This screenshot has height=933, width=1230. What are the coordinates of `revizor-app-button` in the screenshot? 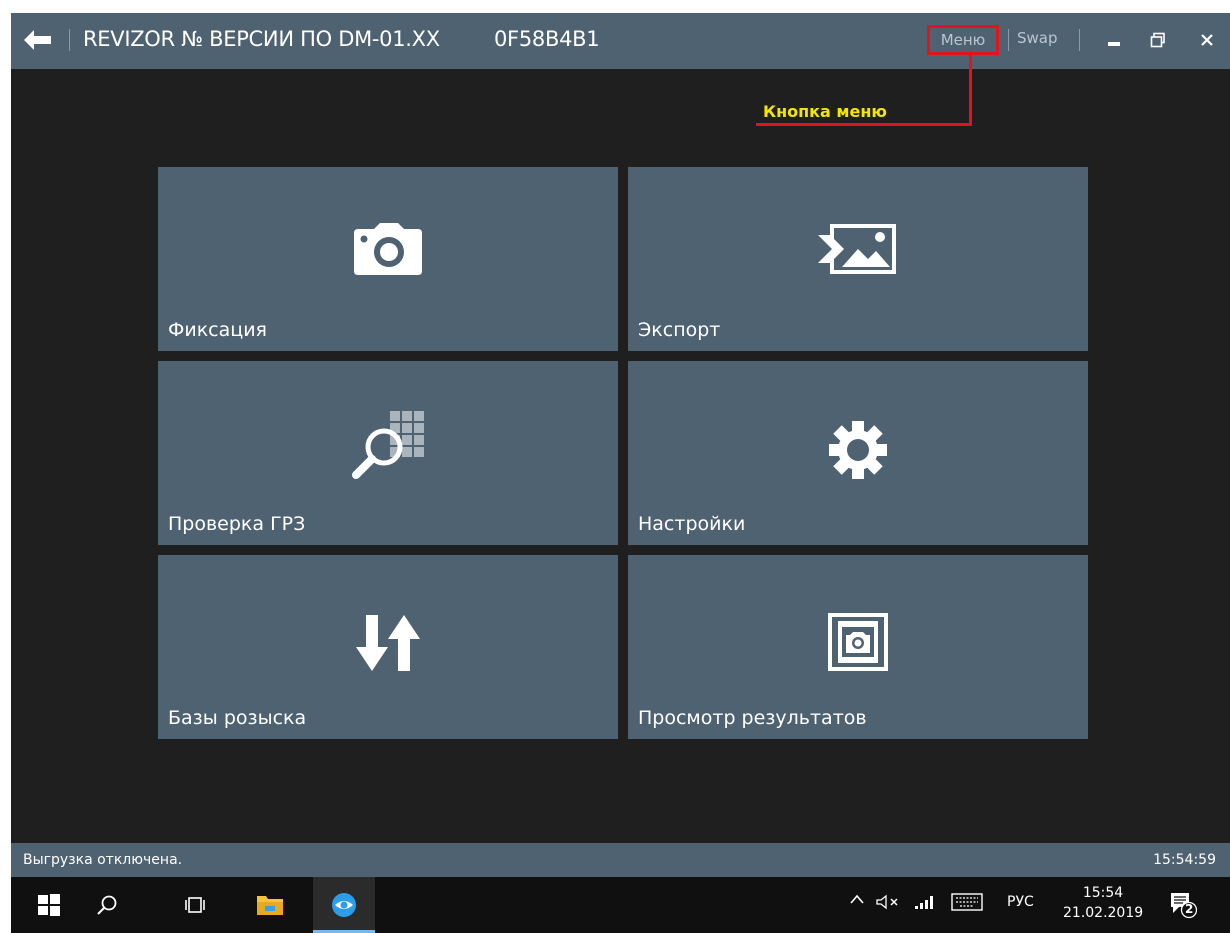 It's located at (344, 905).